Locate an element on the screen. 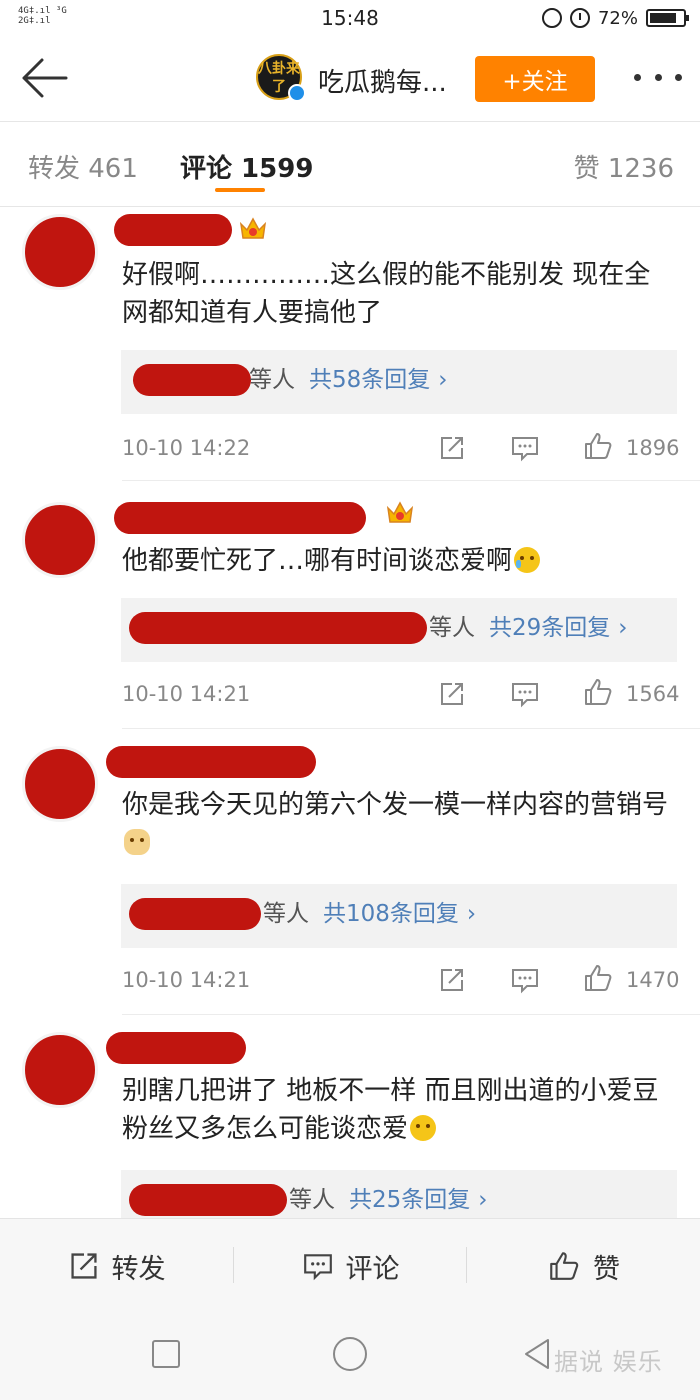 The height and width of the screenshot is (1400, 700). reply-preview: 等人 共29条回复 › is located at coordinates (399, 630).